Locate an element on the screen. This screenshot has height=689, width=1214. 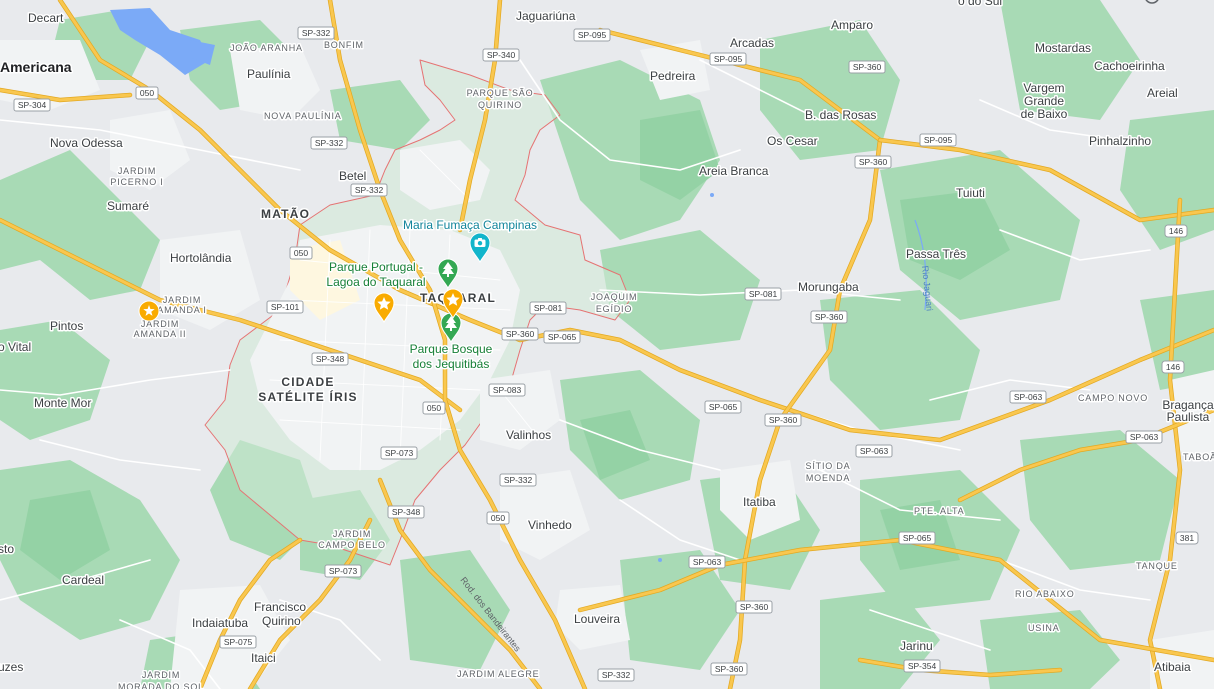
city-label: B. das Rosas is located at coordinates (840, 115).